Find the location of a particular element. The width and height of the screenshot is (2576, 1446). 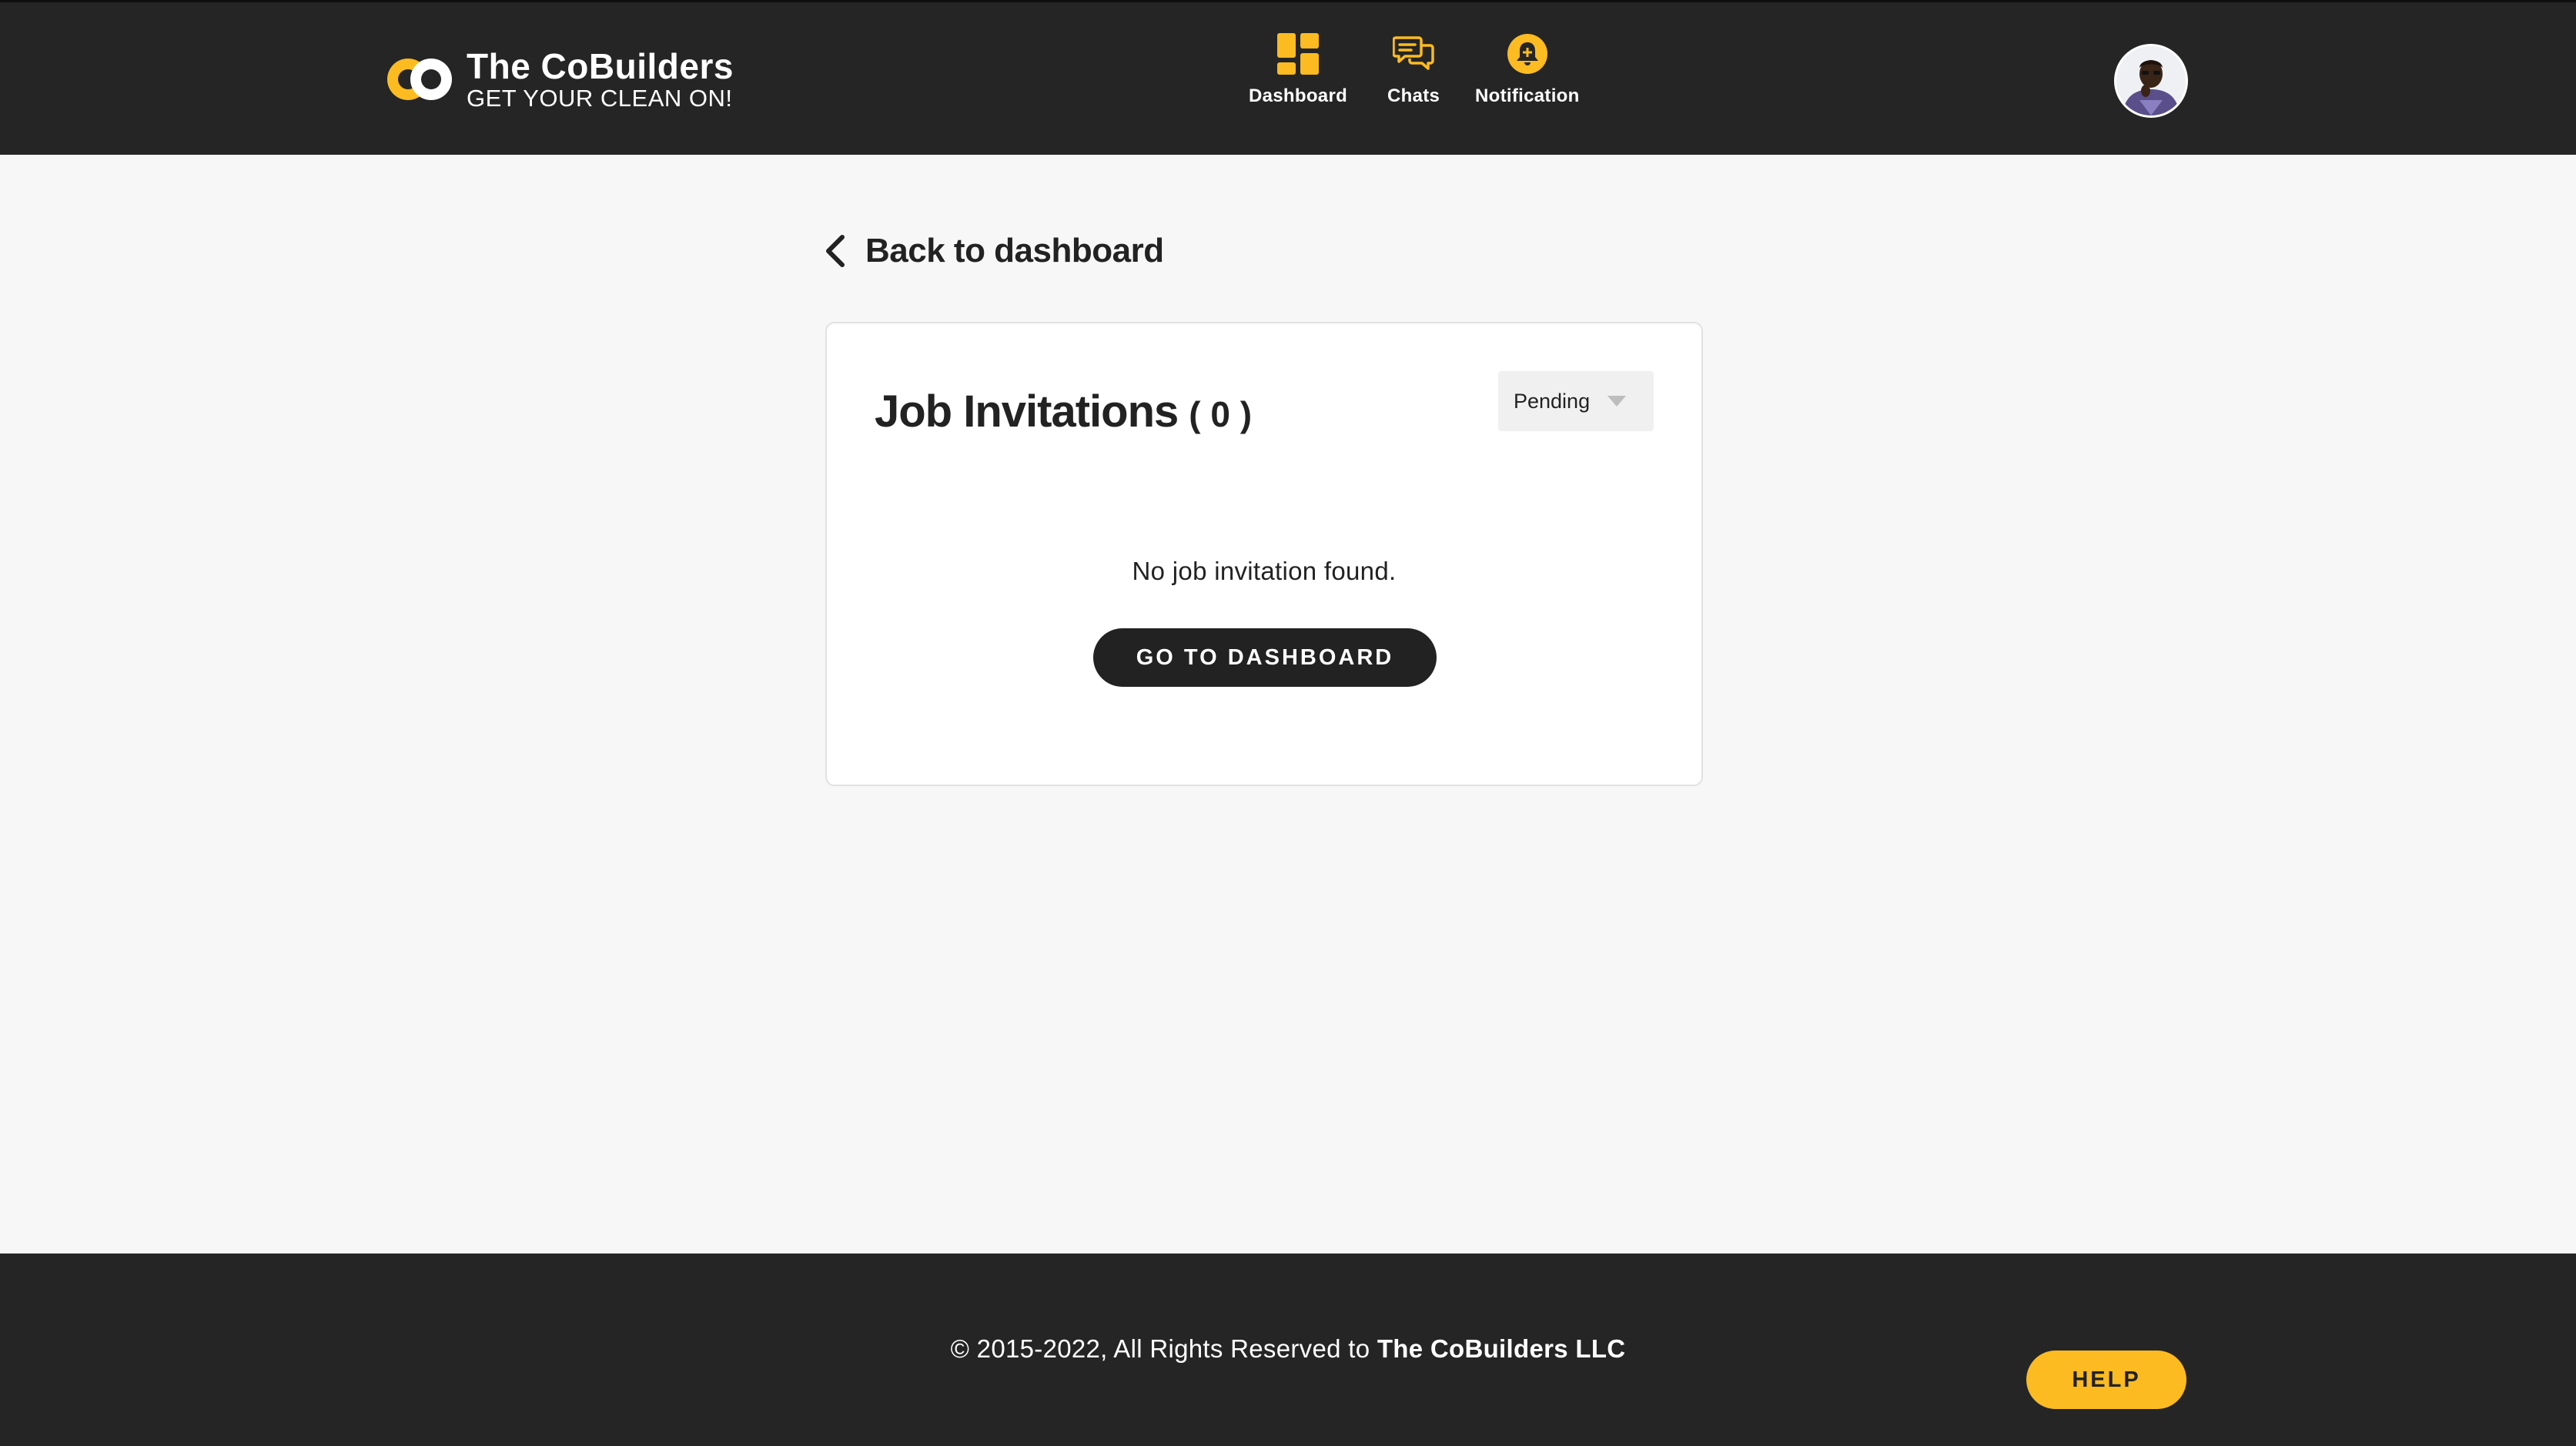

brand-tagline: GET YOUR CLEAN ON! is located at coordinates (600, 99).